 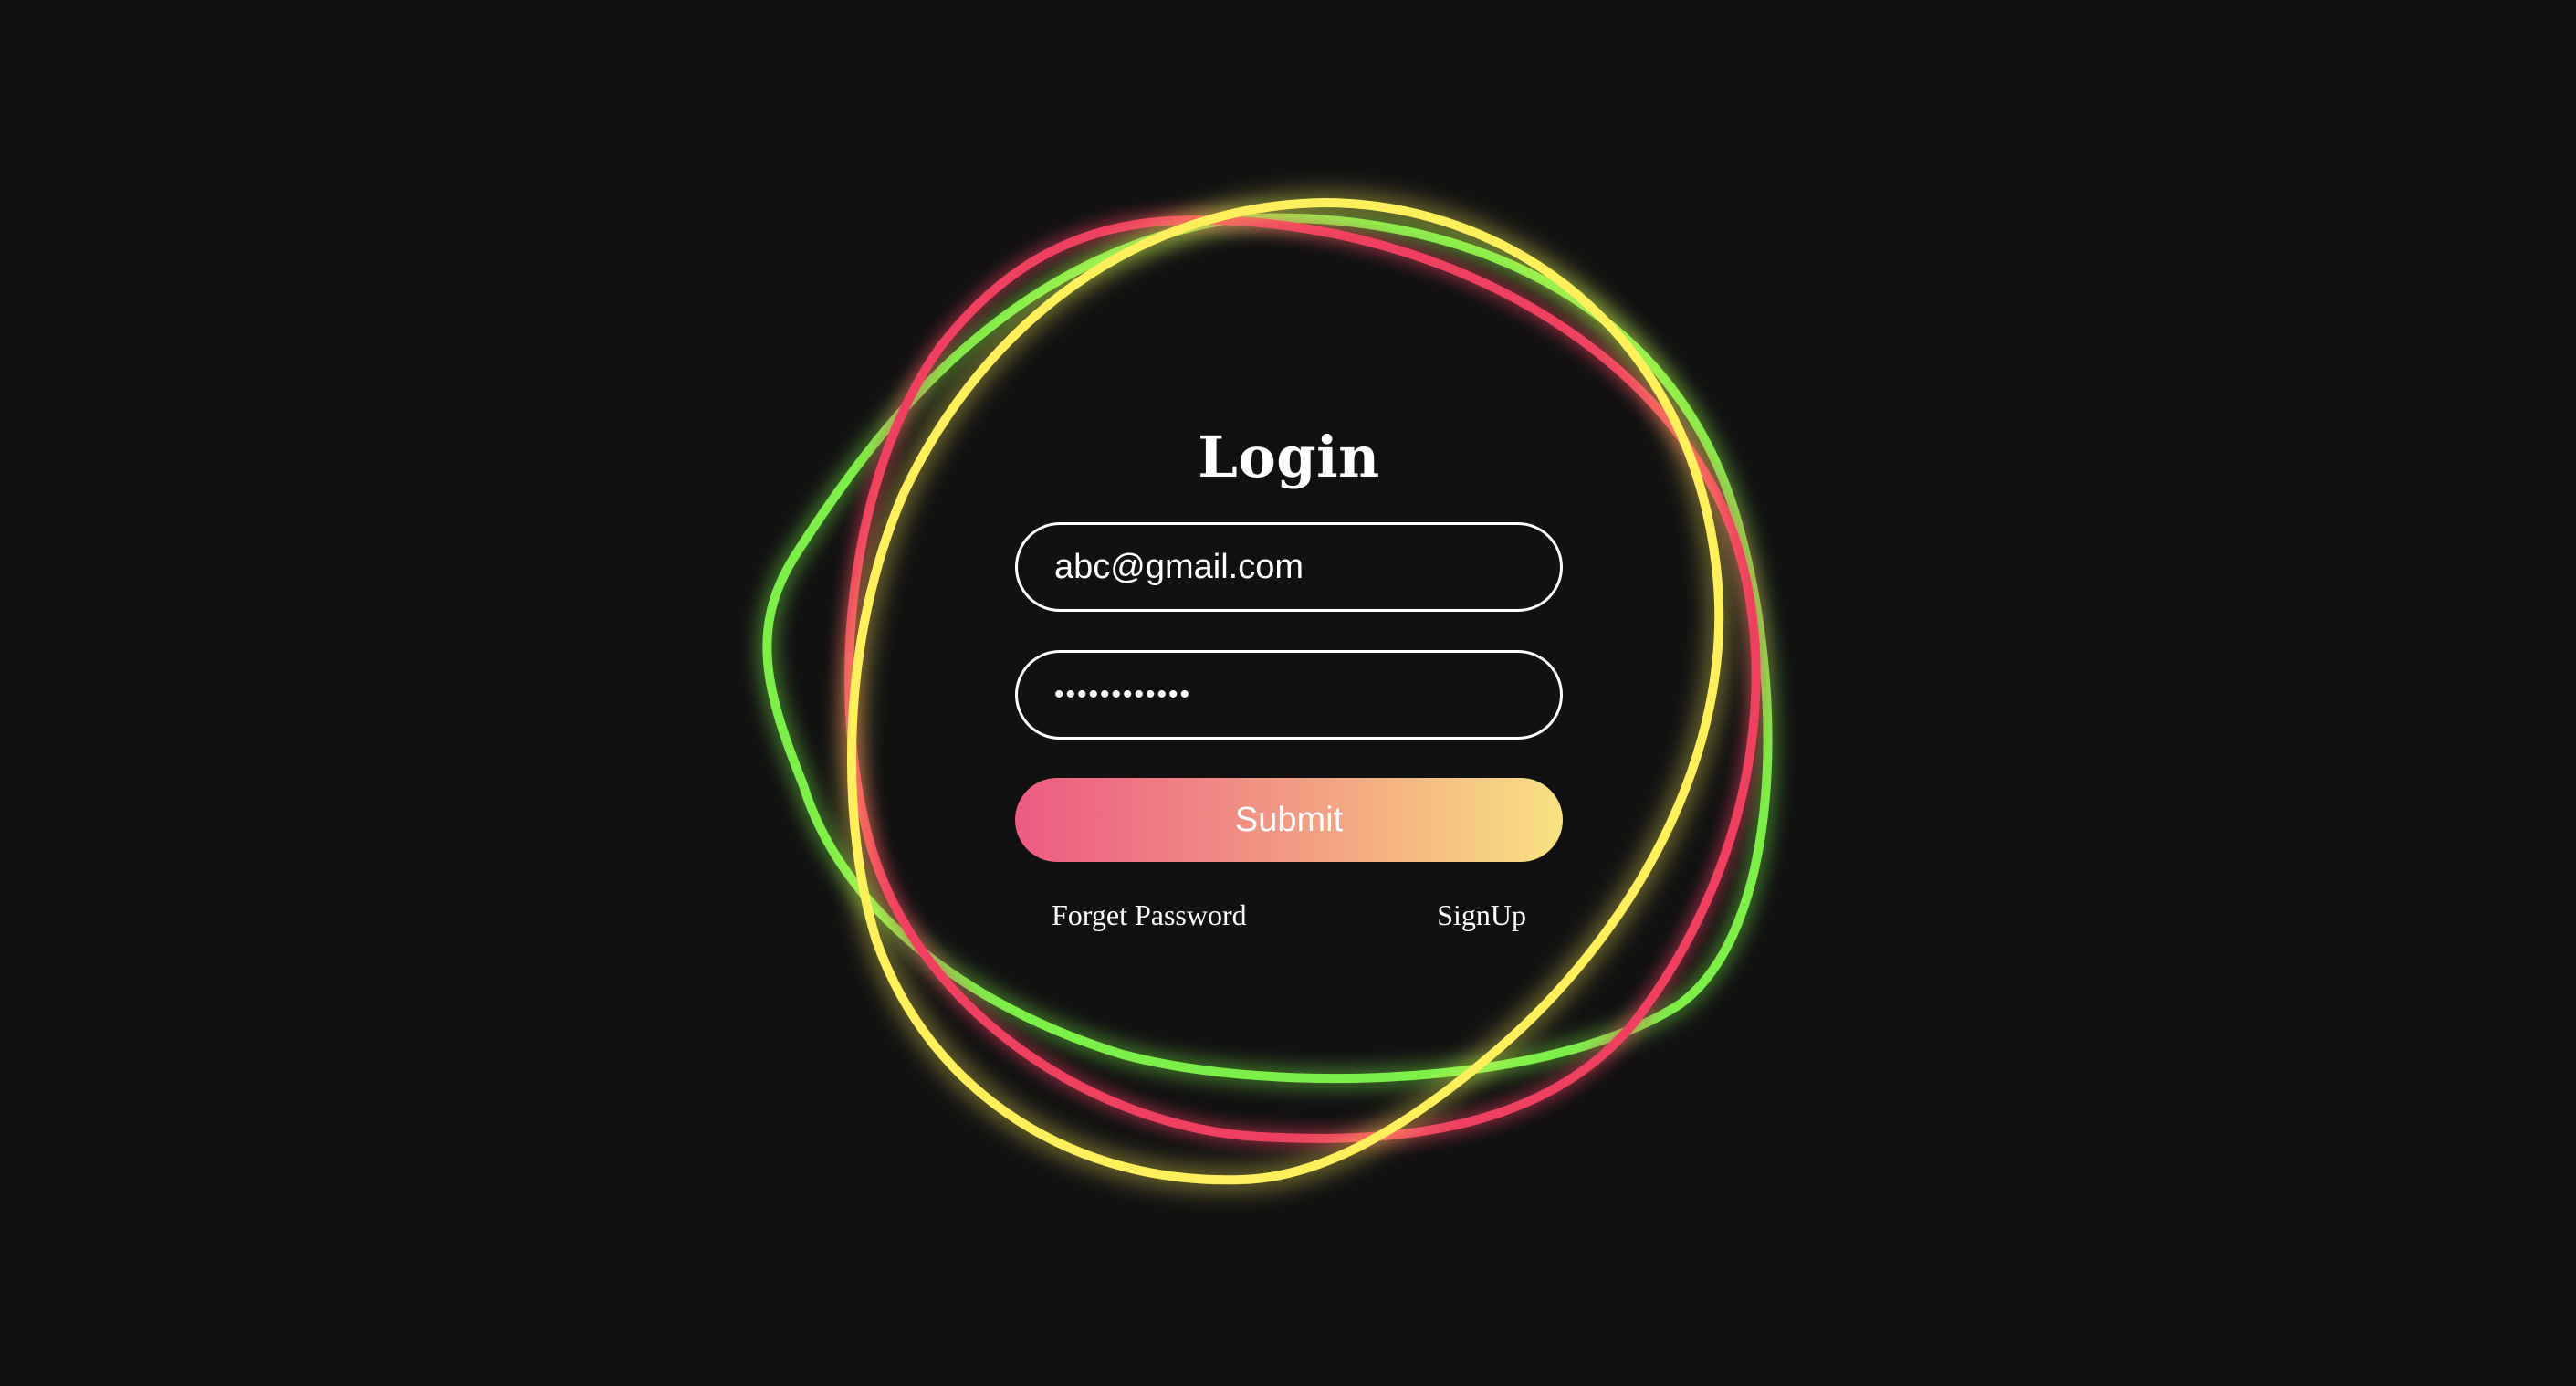 I want to click on login-form: Login Submit Forget Password SignUp, so click(x=1289, y=680).